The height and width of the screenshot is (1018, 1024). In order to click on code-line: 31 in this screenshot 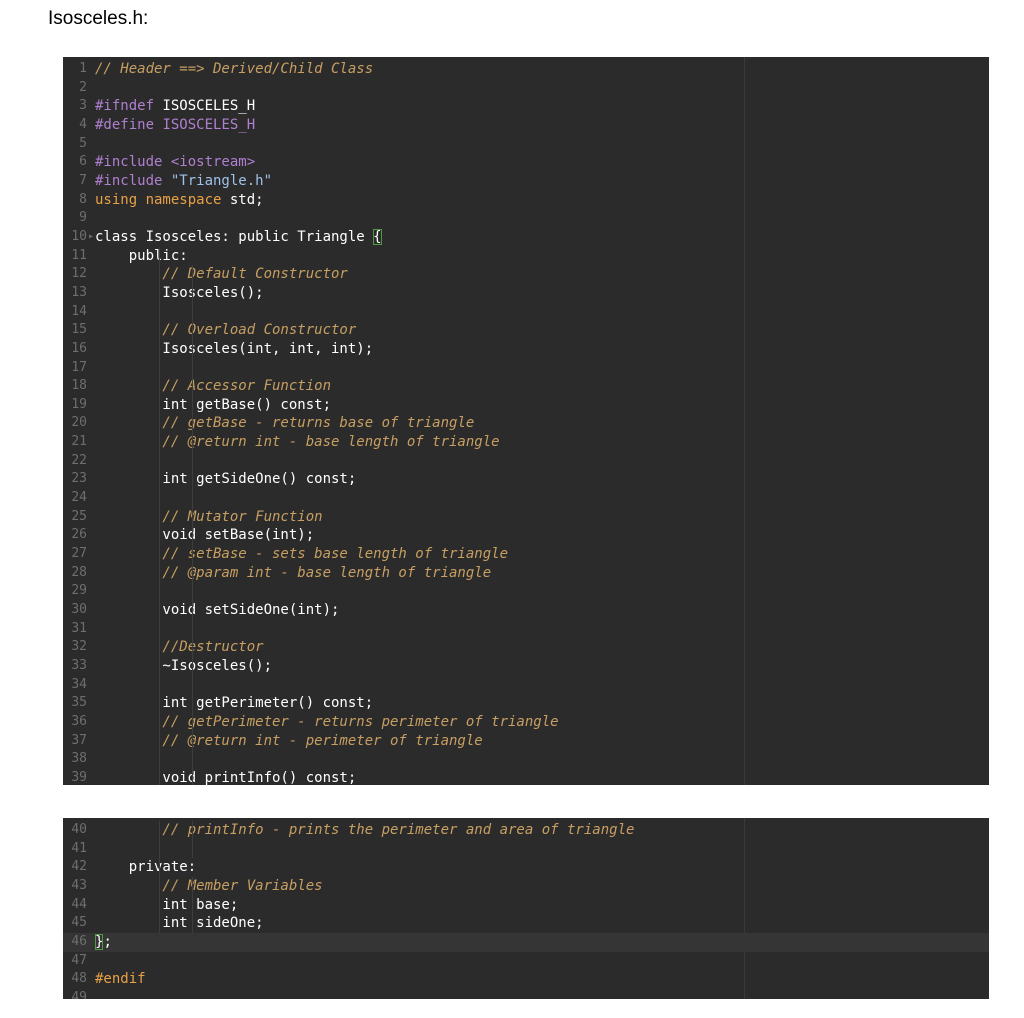, I will do `click(526, 629)`.